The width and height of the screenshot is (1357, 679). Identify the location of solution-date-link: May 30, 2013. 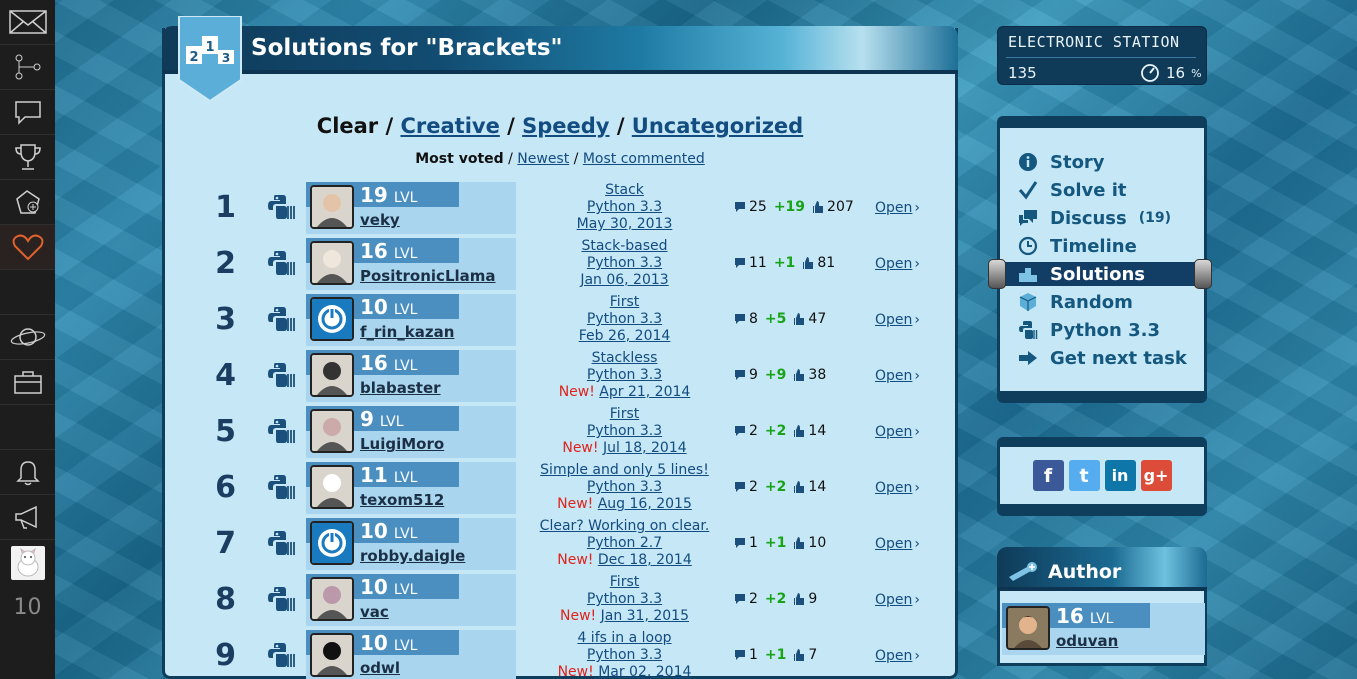
(625, 224).